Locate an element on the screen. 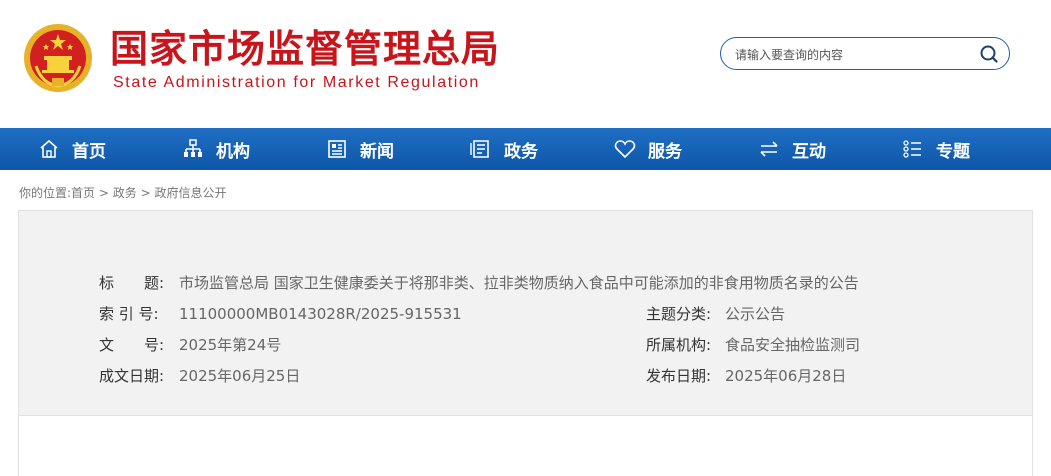  nav-label: 机构 is located at coordinates (233, 151).